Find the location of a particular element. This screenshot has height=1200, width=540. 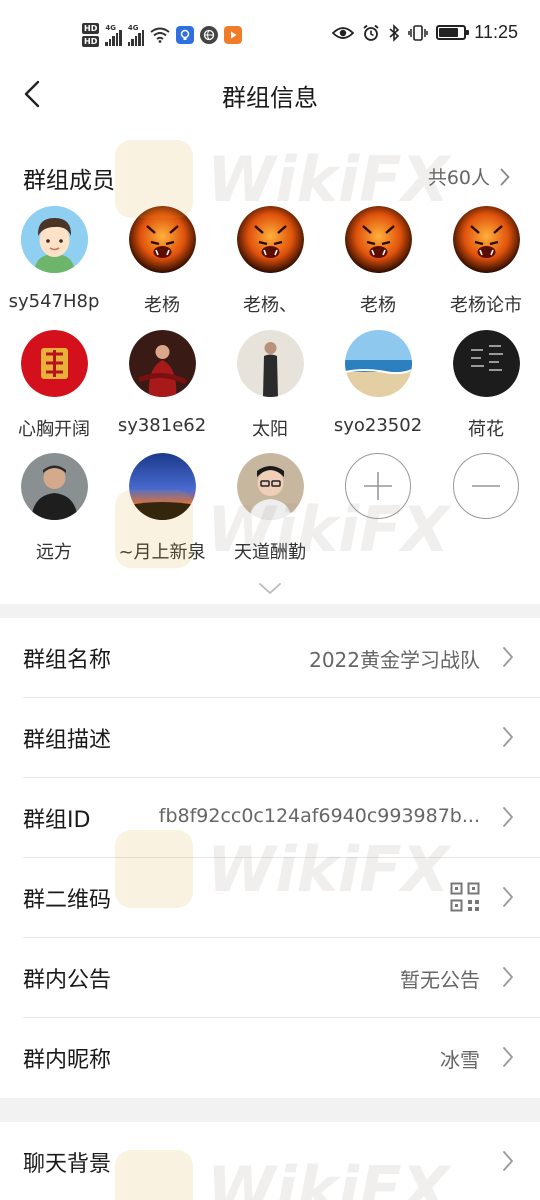

lightbulb-app-icon is located at coordinates (185, 35).